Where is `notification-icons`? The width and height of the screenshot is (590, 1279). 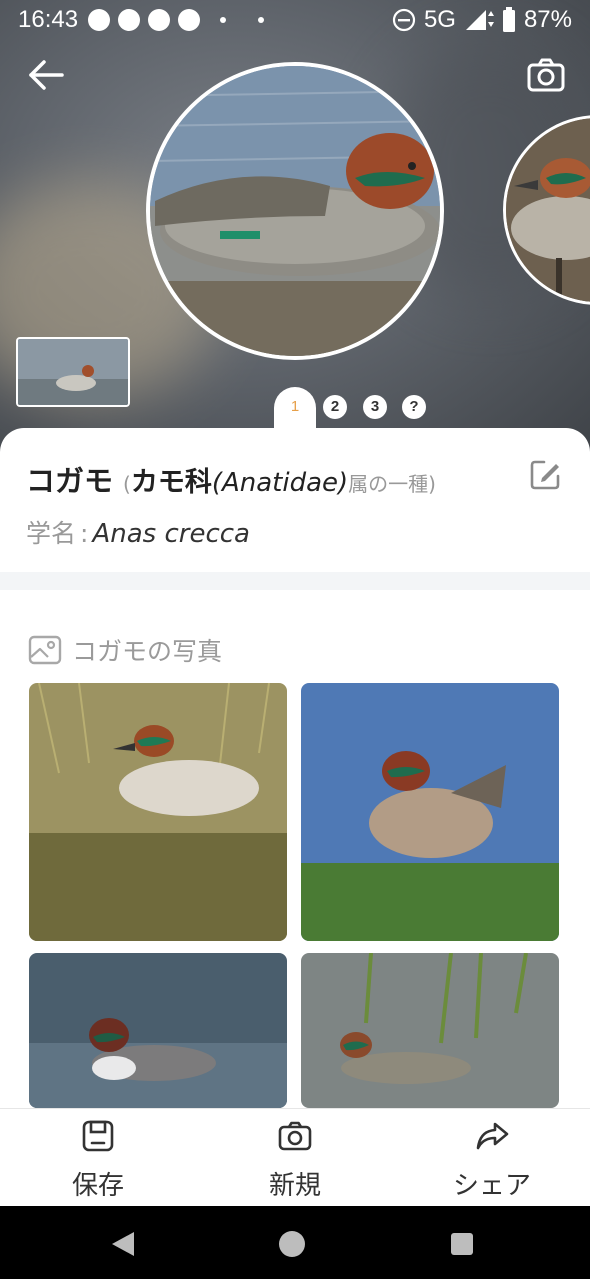 notification-icons is located at coordinates (182, 20).